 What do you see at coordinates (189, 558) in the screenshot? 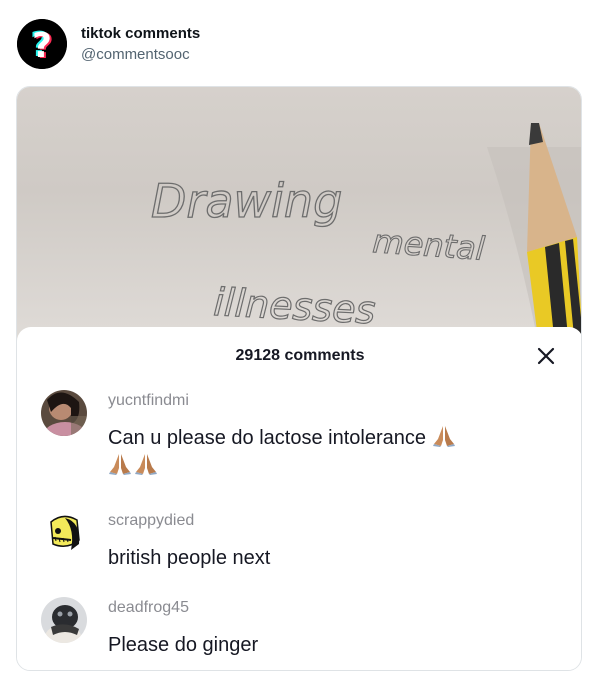
I see `comment-body: british people next` at bounding box center [189, 558].